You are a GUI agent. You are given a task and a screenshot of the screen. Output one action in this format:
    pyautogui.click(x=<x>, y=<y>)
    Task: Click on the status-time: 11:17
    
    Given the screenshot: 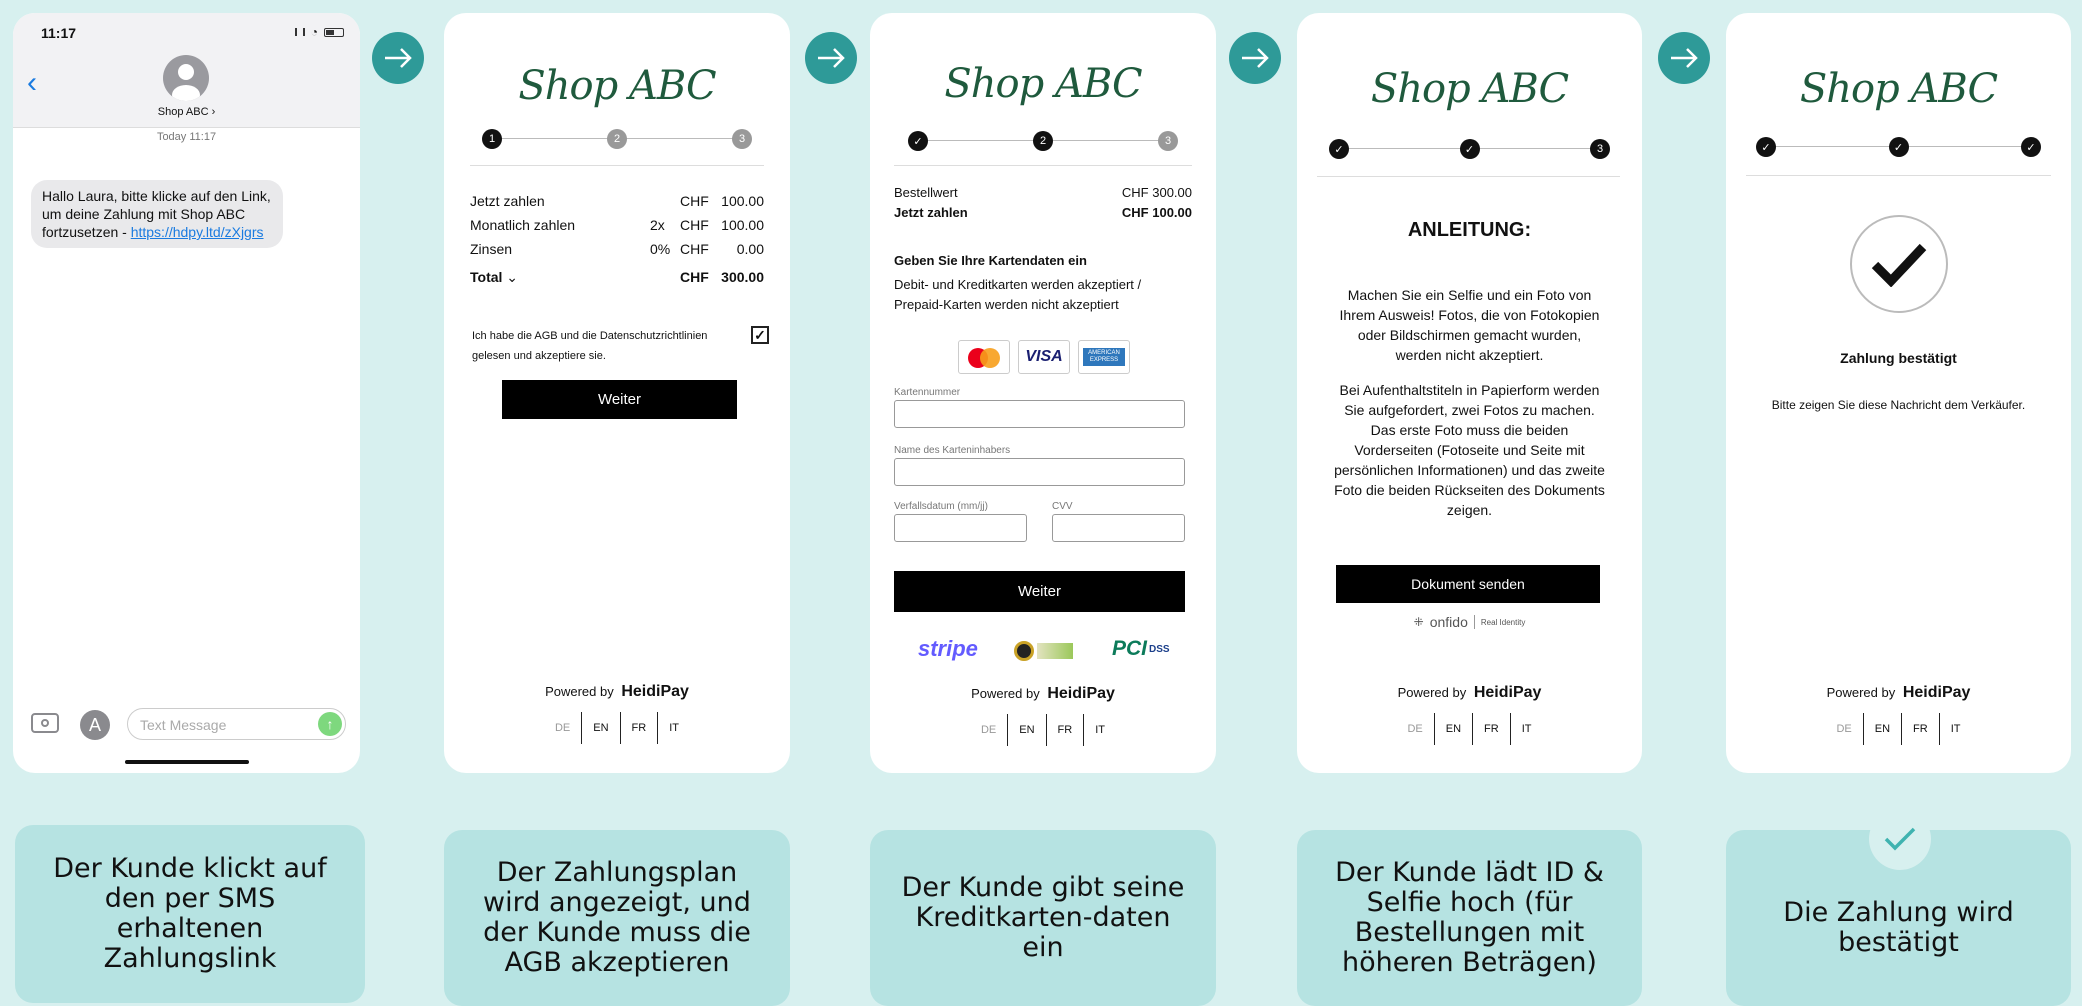 What is the action you would take?
    pyautogui.click(x=59, y=33)
    